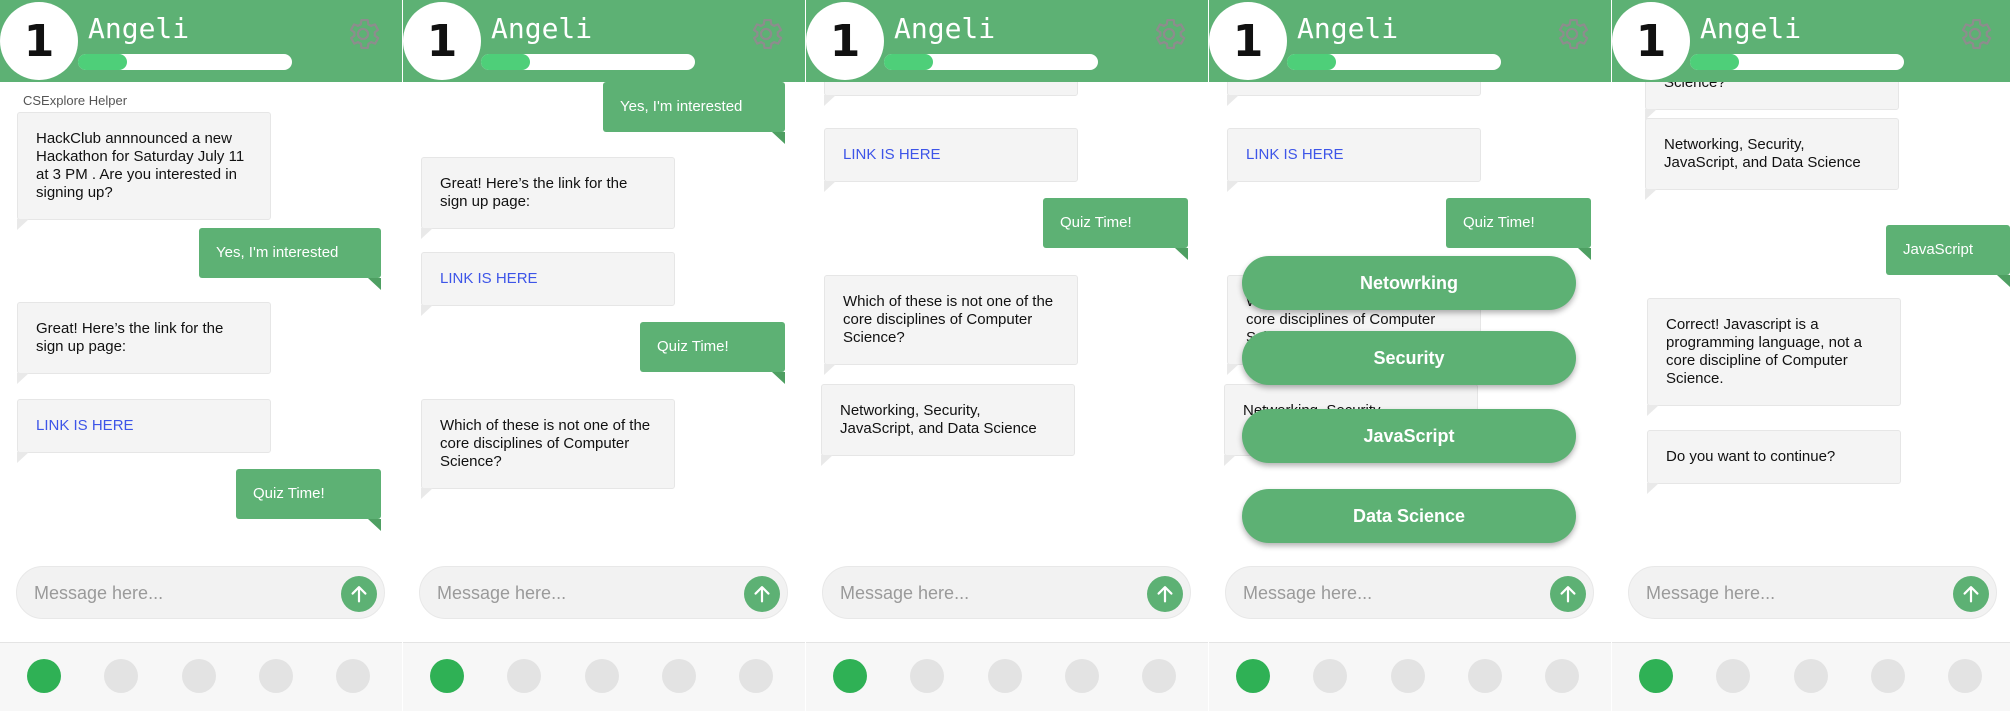 The width and height of the screenshot is (2010, 711). I want to click on bot-message-continue: Do you want to continue?, so click(1774, 462).